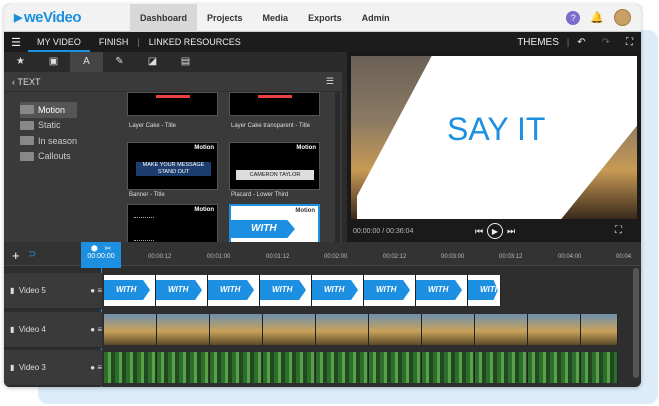 The width and height of the screenshot is (659, 406). I want to click on star-icon: ★, so click(20, 62).